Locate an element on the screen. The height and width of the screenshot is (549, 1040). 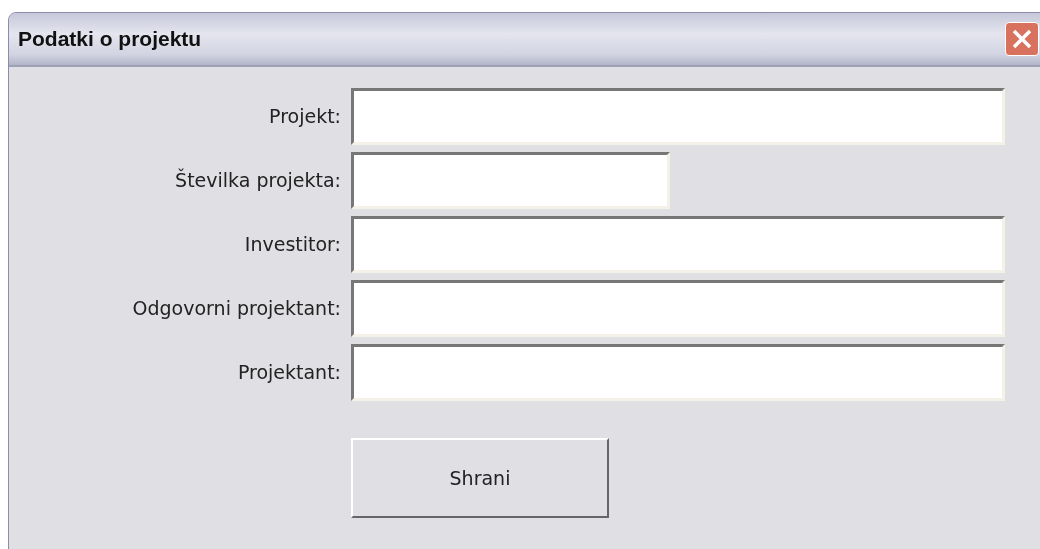
close-button is located at coordinates (1022, 39).